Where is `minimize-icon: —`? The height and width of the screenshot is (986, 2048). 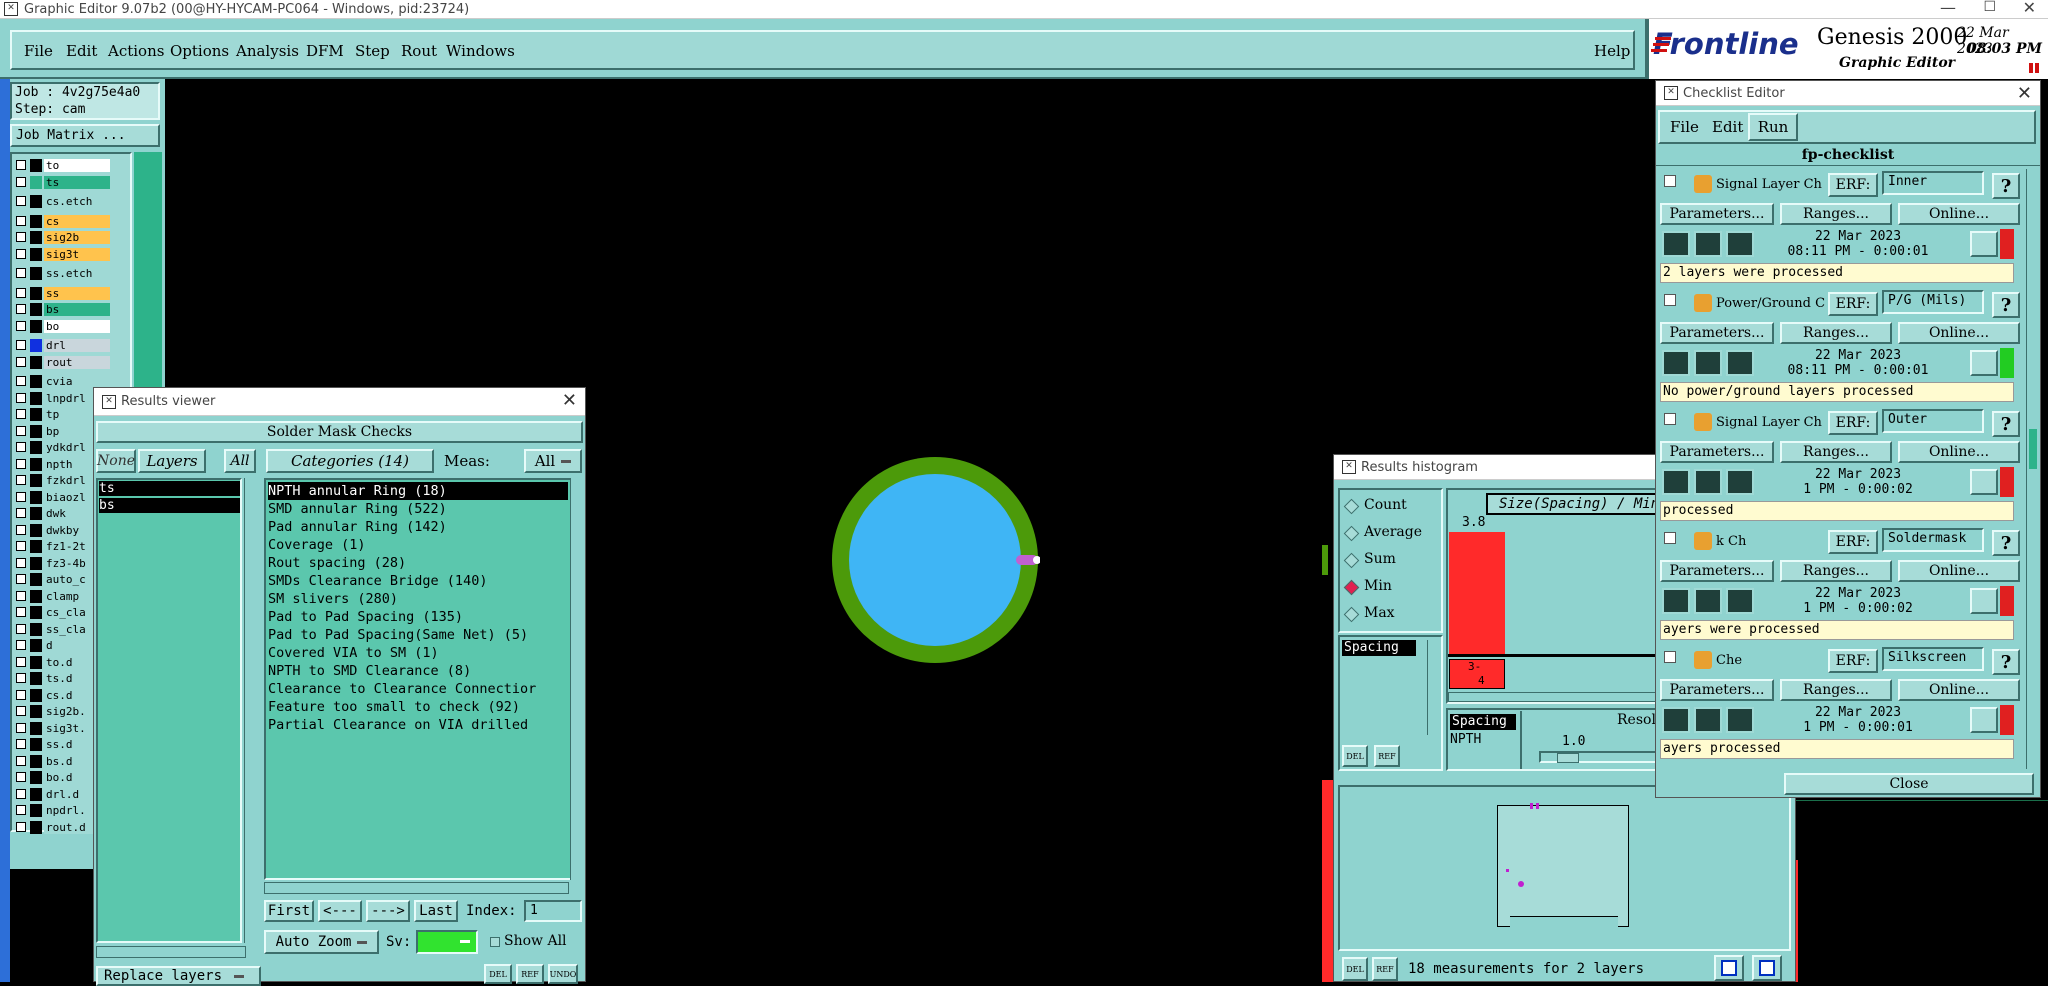 minimize-icon: — is located at coordinates (1948, 8).